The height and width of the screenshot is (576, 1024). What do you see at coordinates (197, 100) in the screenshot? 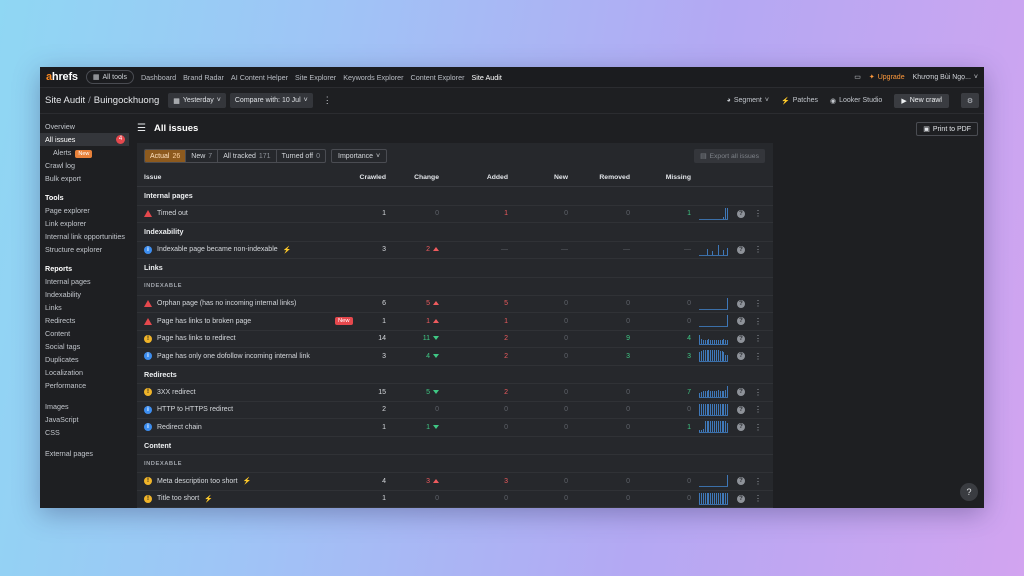
I see `date-picker: ▦ Yesterday ˅` at bounding box center [197, 100].